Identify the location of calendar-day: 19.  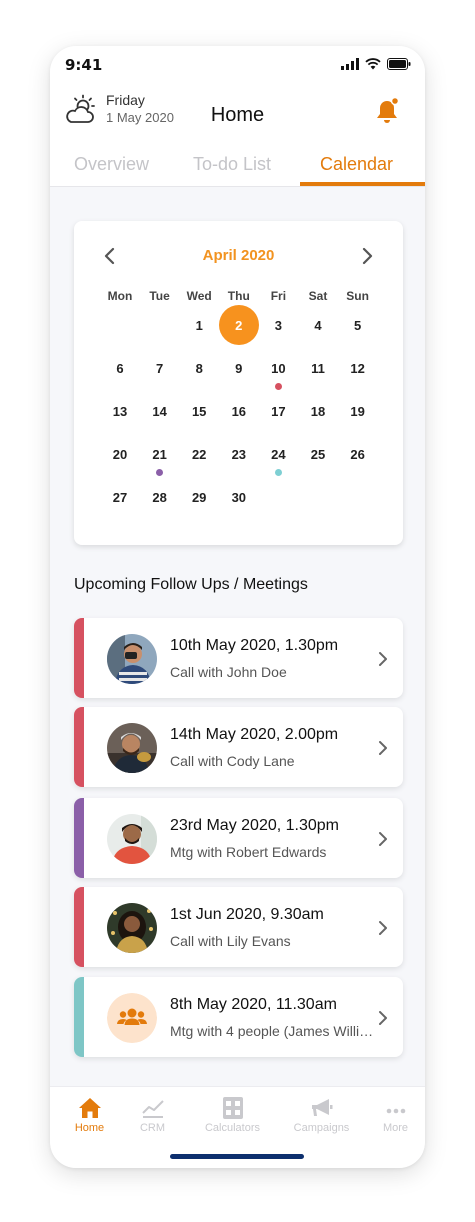
(358, 411).